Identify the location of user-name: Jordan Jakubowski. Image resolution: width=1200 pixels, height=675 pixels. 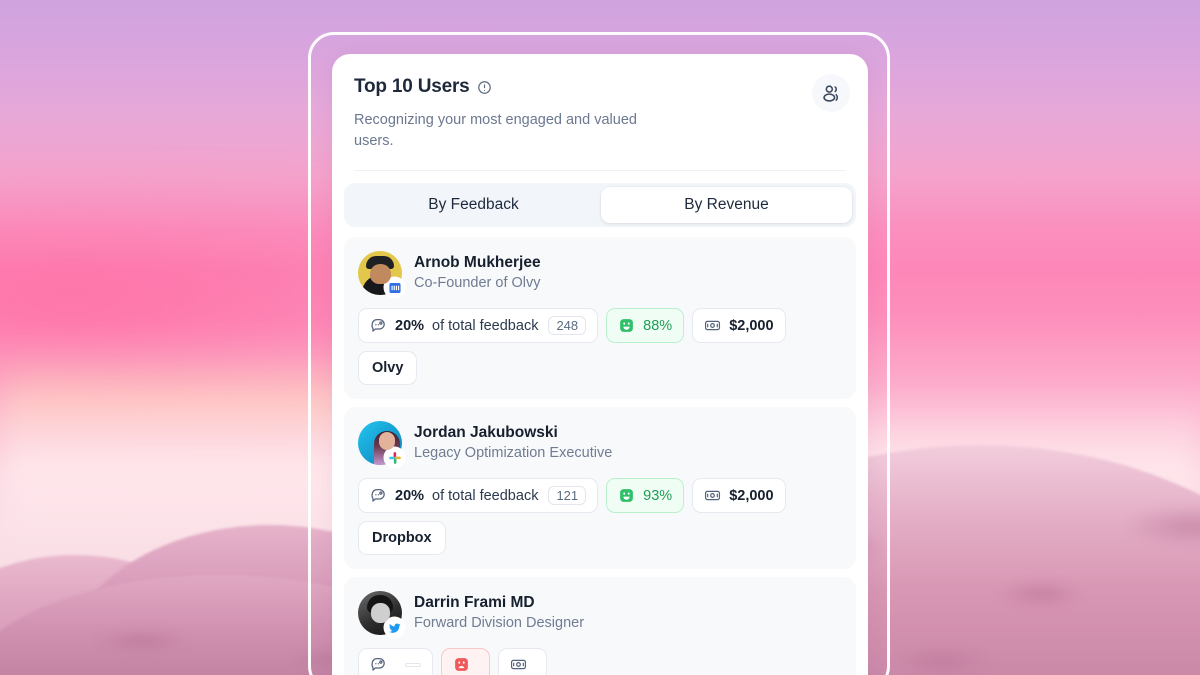
(486, 432).